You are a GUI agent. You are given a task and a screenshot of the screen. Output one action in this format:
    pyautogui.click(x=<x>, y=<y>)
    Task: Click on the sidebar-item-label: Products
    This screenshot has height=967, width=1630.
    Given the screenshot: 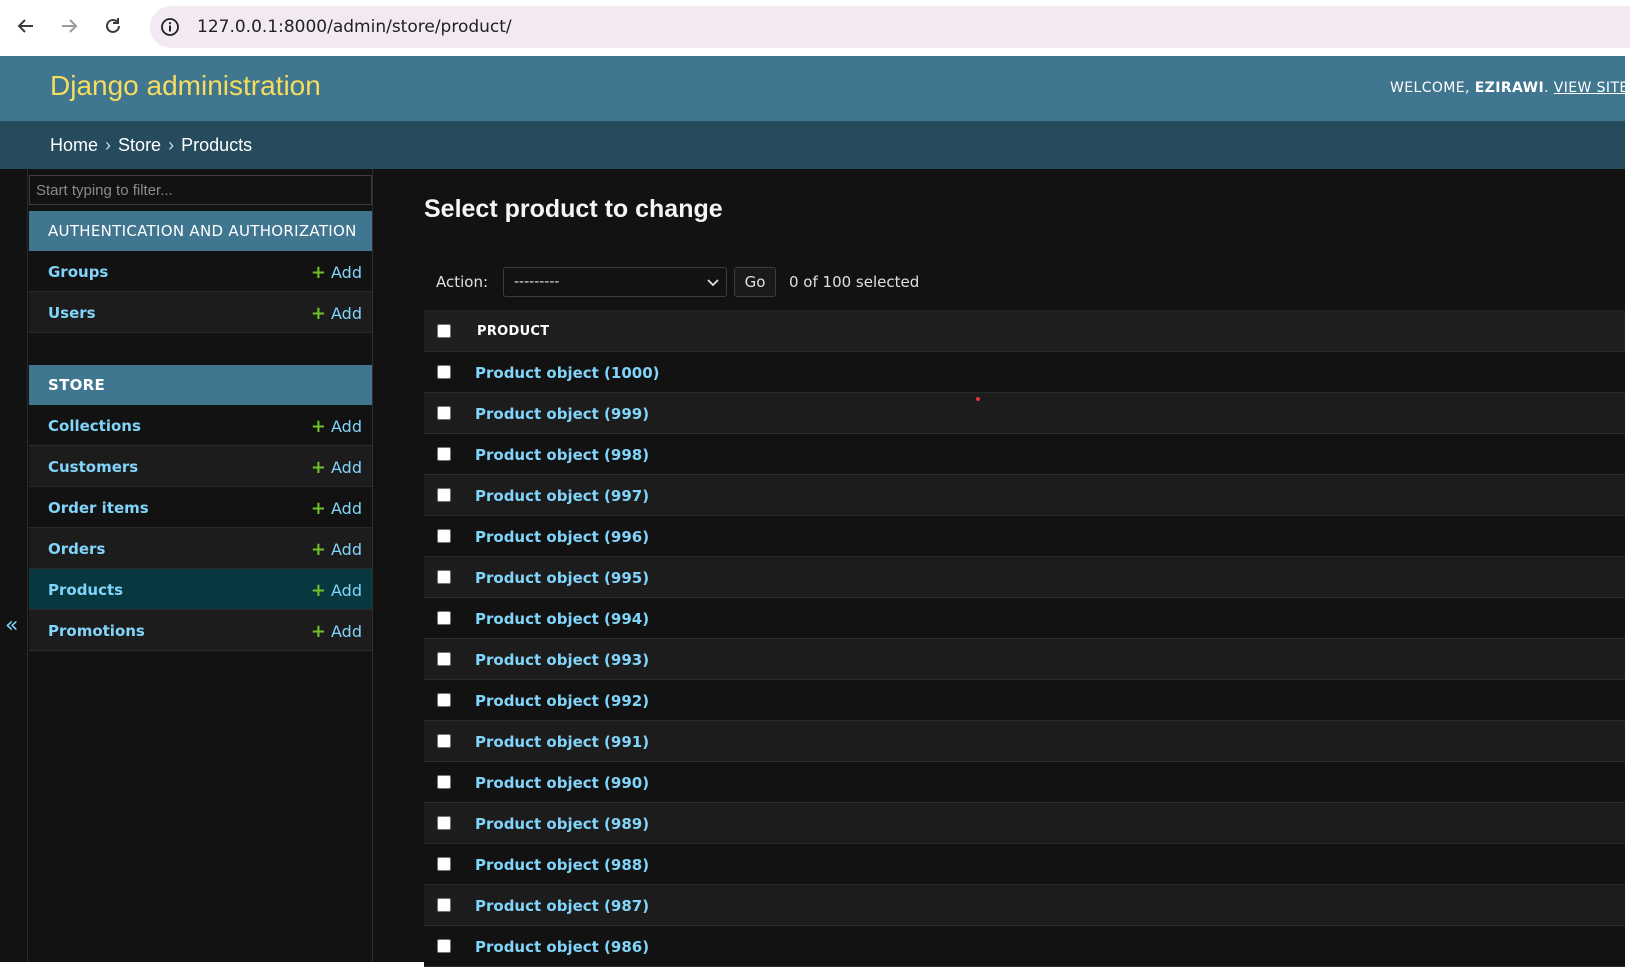 What is the action you would take?
    pyautogui.click(x=85, y=590)
    